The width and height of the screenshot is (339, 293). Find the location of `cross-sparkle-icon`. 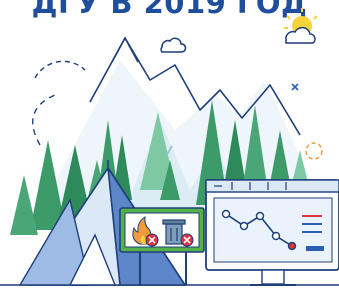

cross-sparkle-icon is located at coordinates (295, 87).